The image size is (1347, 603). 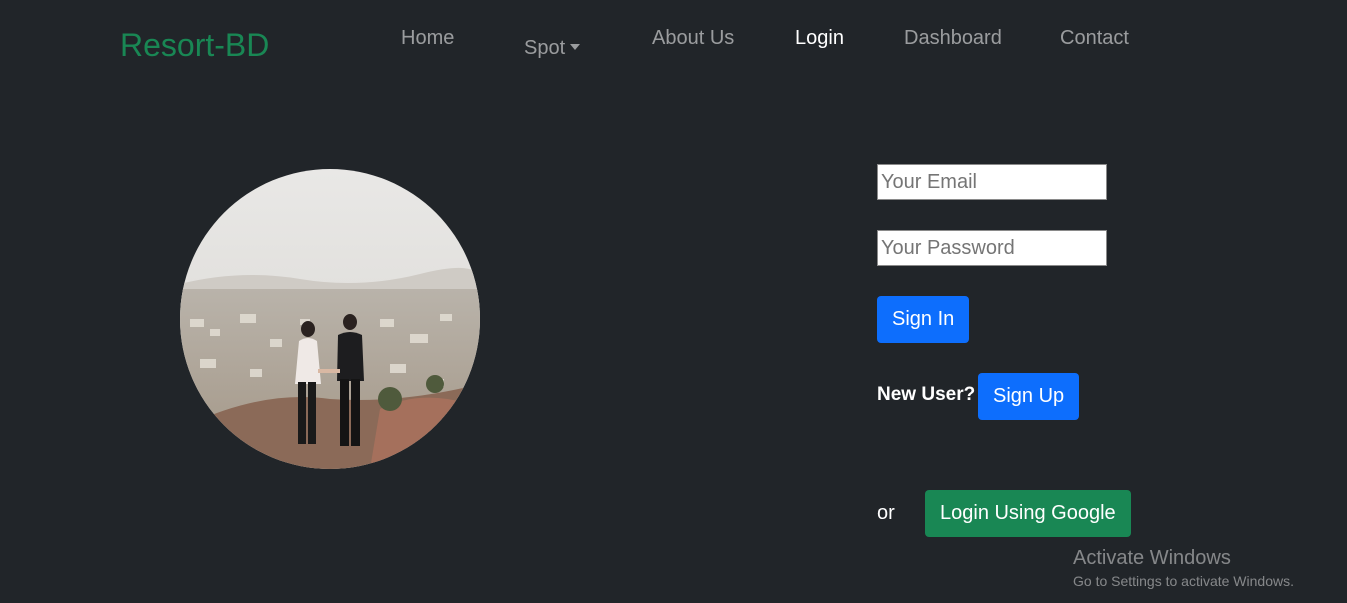 I want to click on sign-in-button: Sign In, so click(x=923, y=319).